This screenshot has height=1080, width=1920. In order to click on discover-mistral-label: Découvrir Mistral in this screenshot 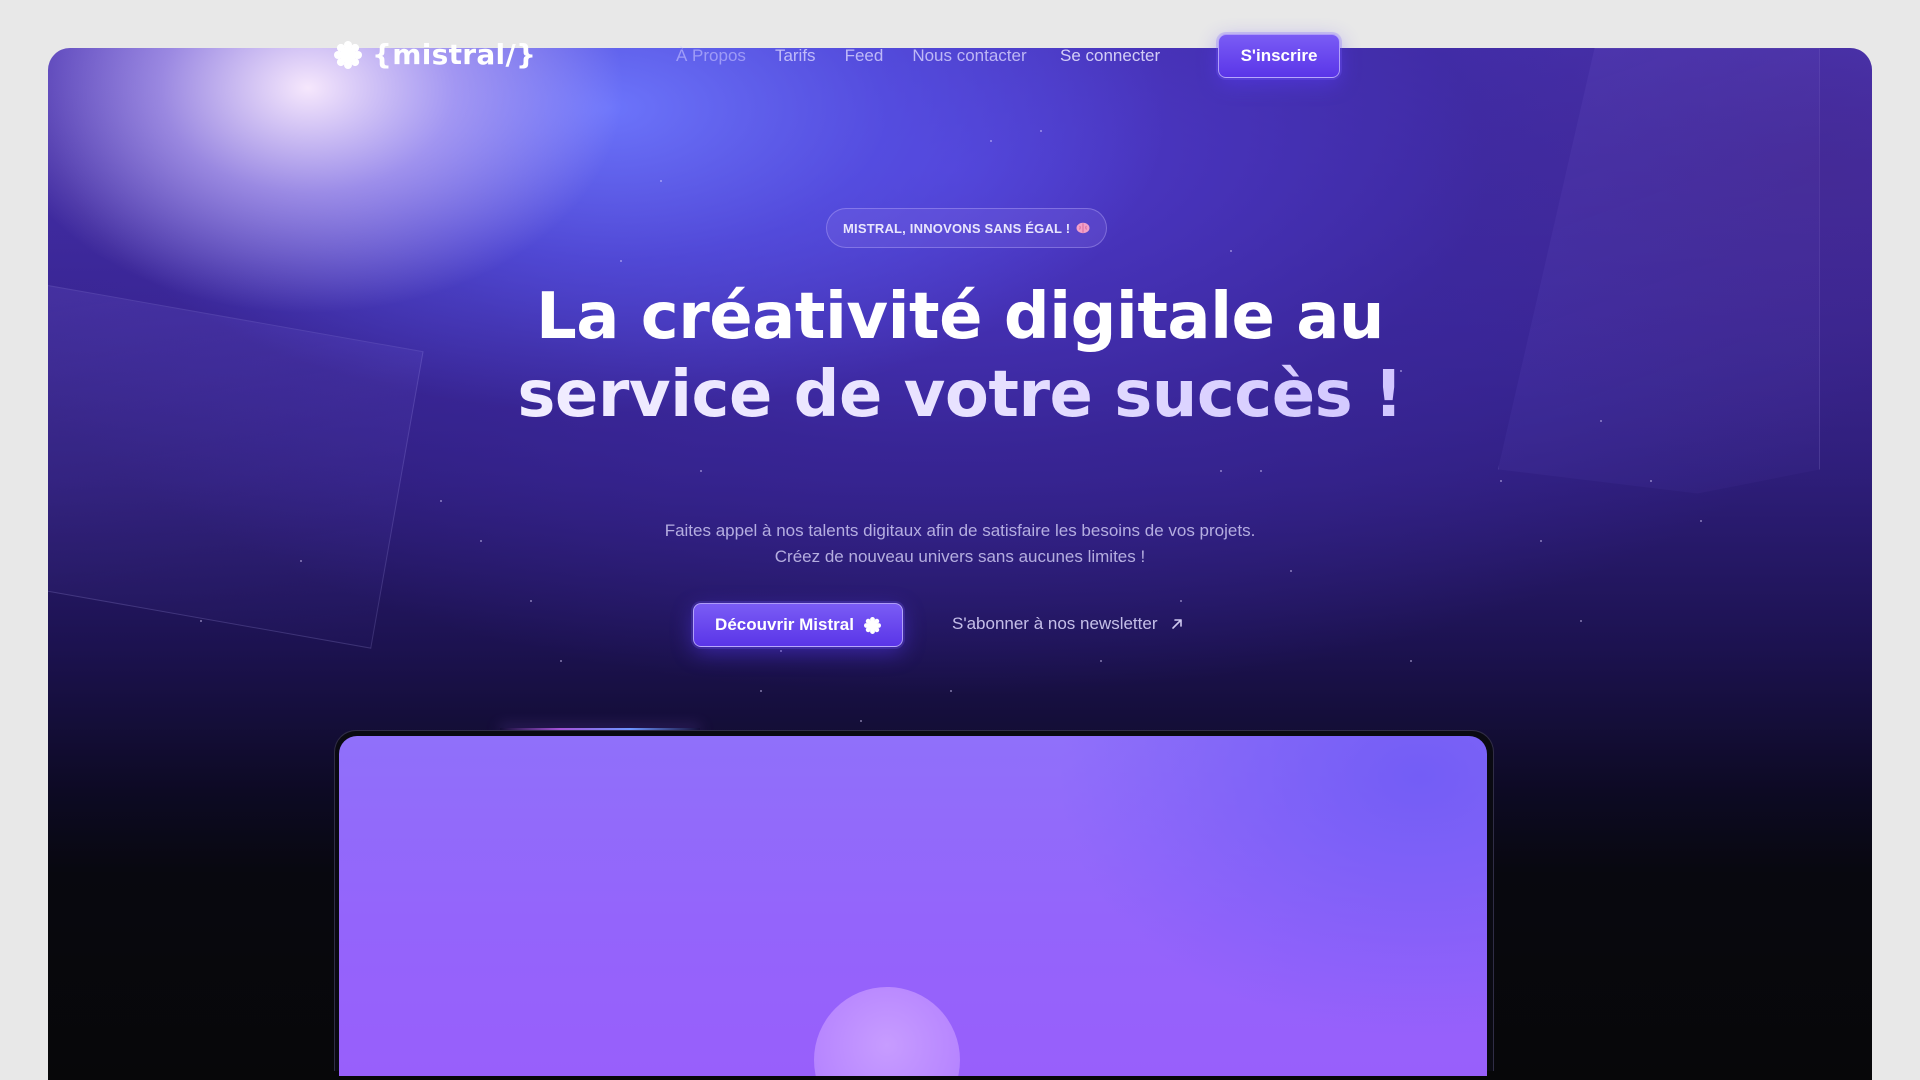, I will do `click(784, 624)`.